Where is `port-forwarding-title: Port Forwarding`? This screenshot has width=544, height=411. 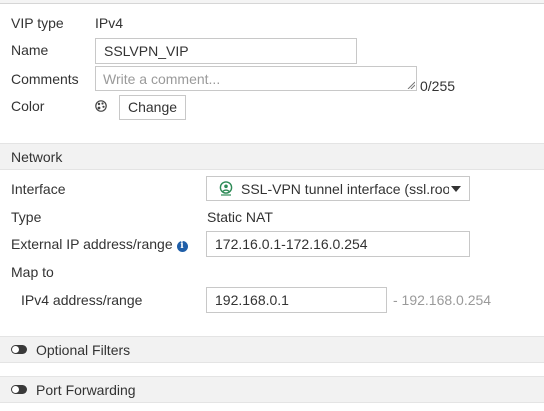
port-forwarding-title: Port Forwarding is located at coordinates (86, 390).